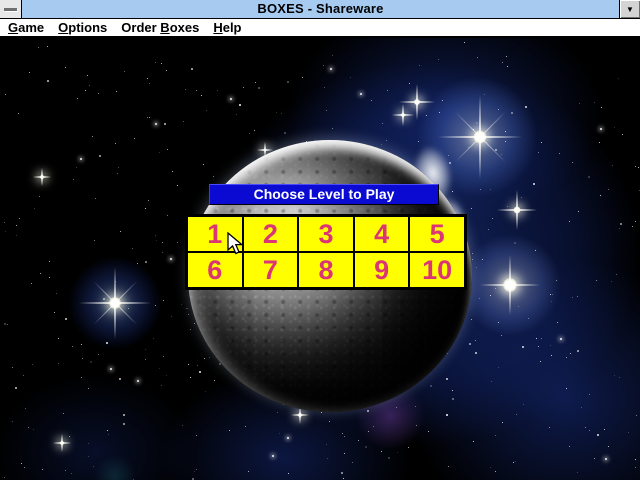 The image size is (640, 480). I want to click on level-button-6: 6, so click(215, 270).